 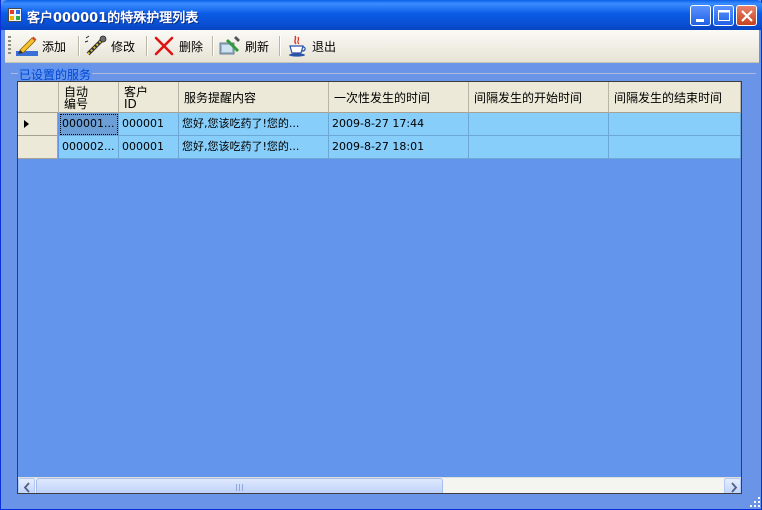 I want to click on add-button: 添加, so click(x=40, y=46).